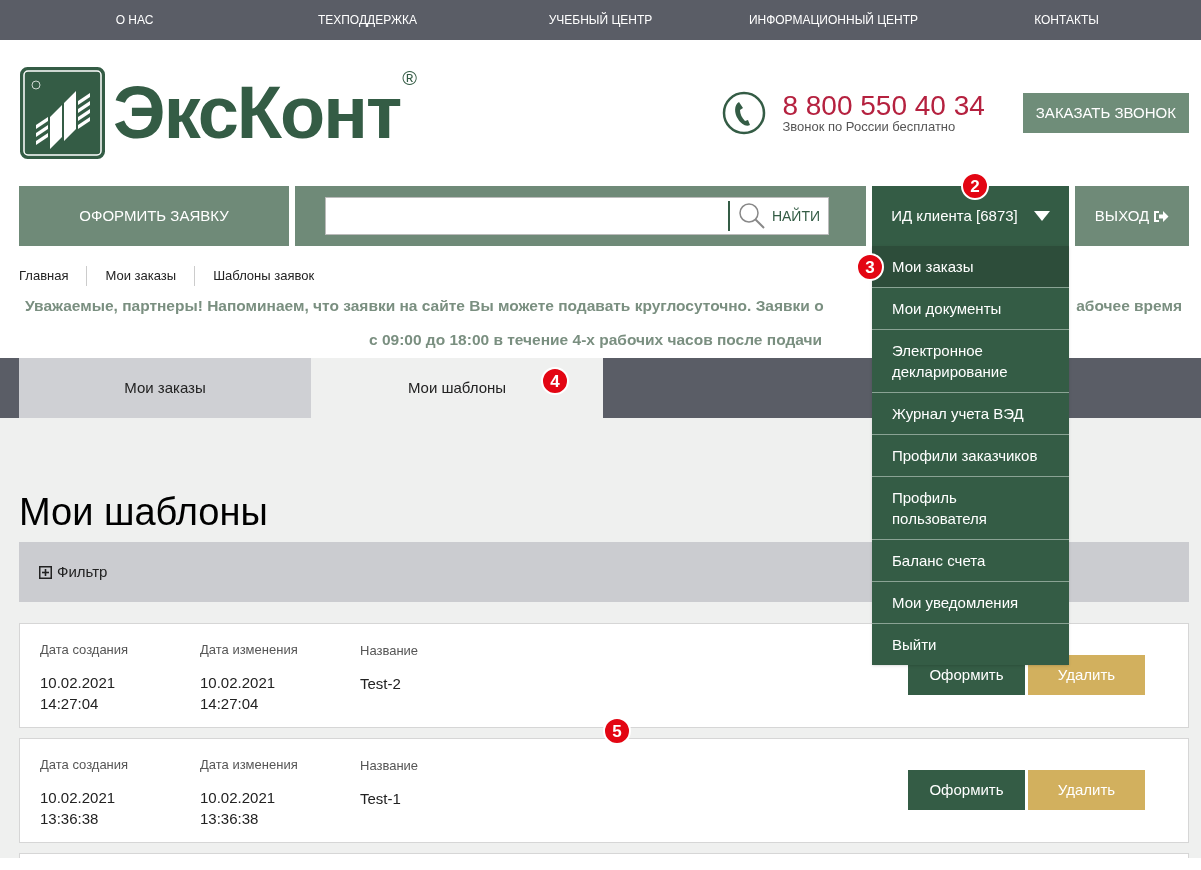  What do you see at coordinates (577, 216) in the screenshot?
I see `search-field: НАЙТИ` at bounding box center [577, 216].